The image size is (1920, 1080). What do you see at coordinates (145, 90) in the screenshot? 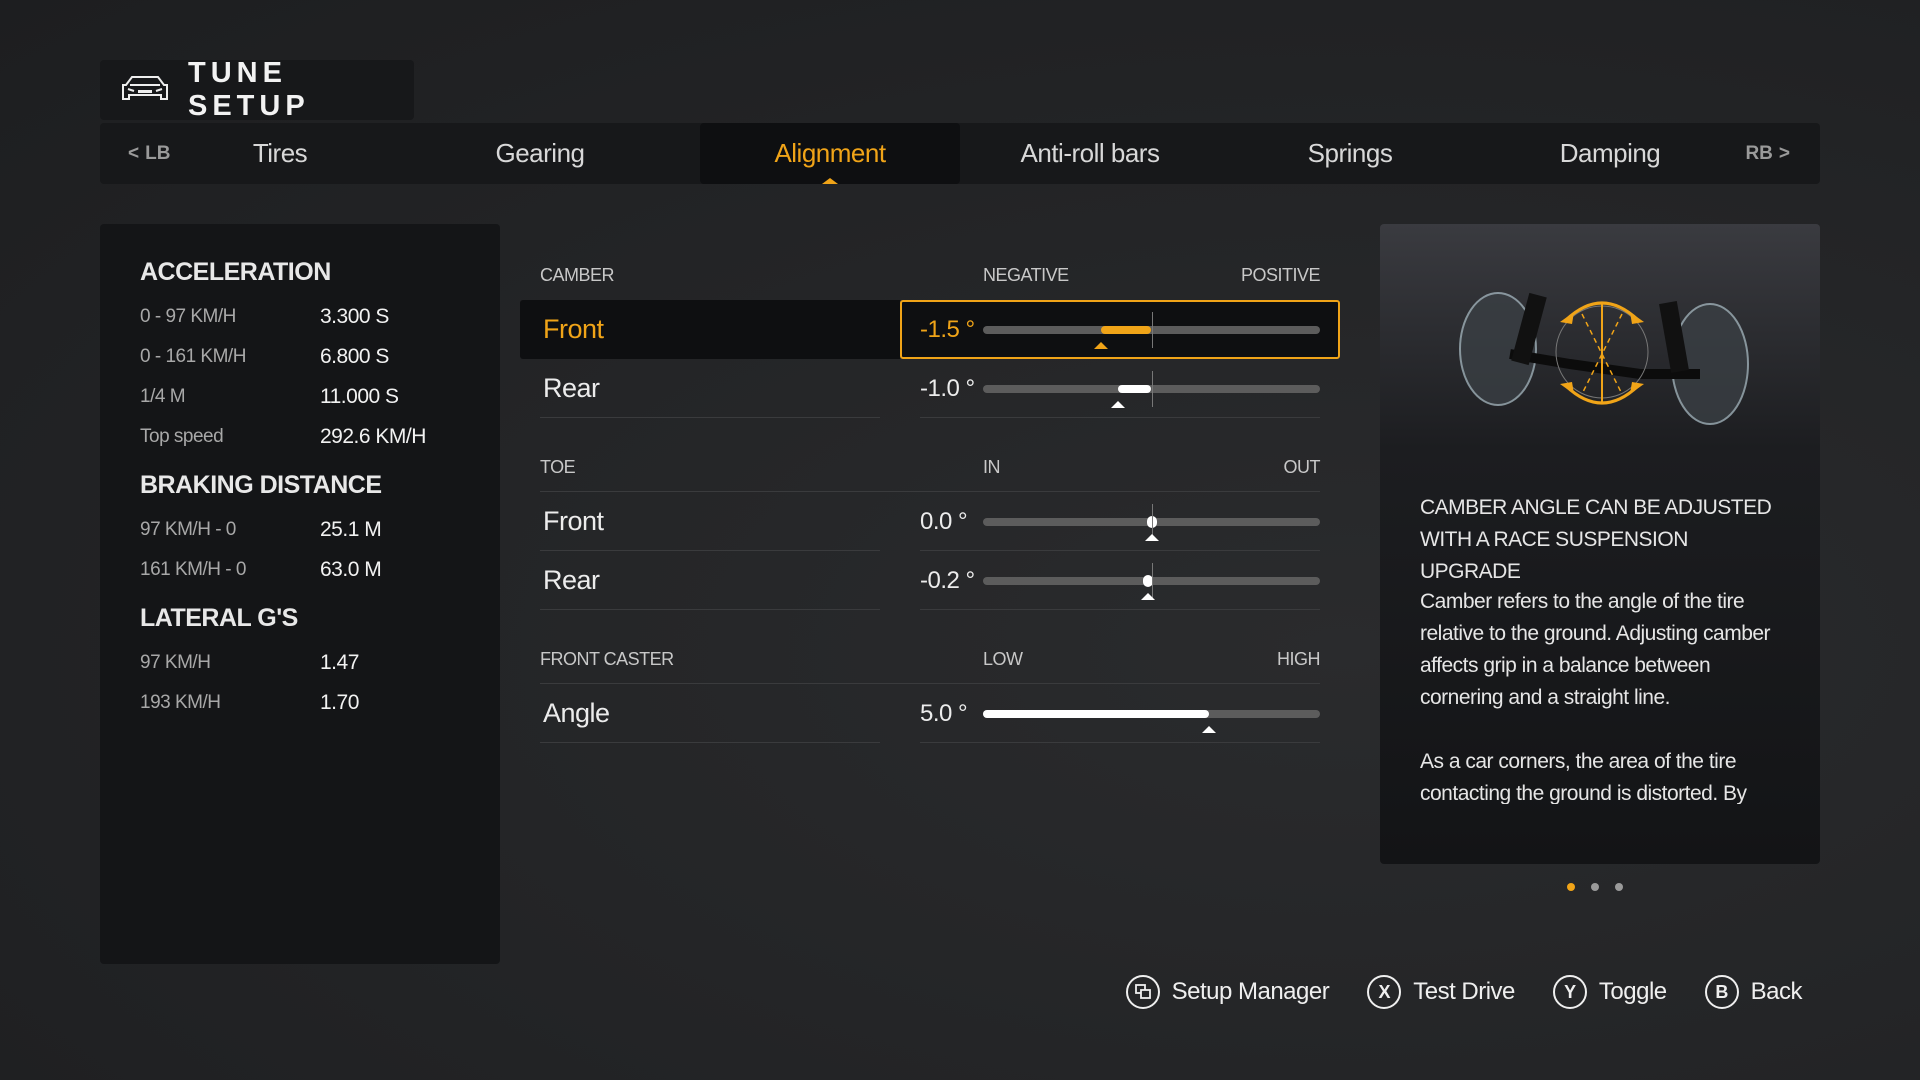
I see `car-front-icon` at bounding box center [145, 90].